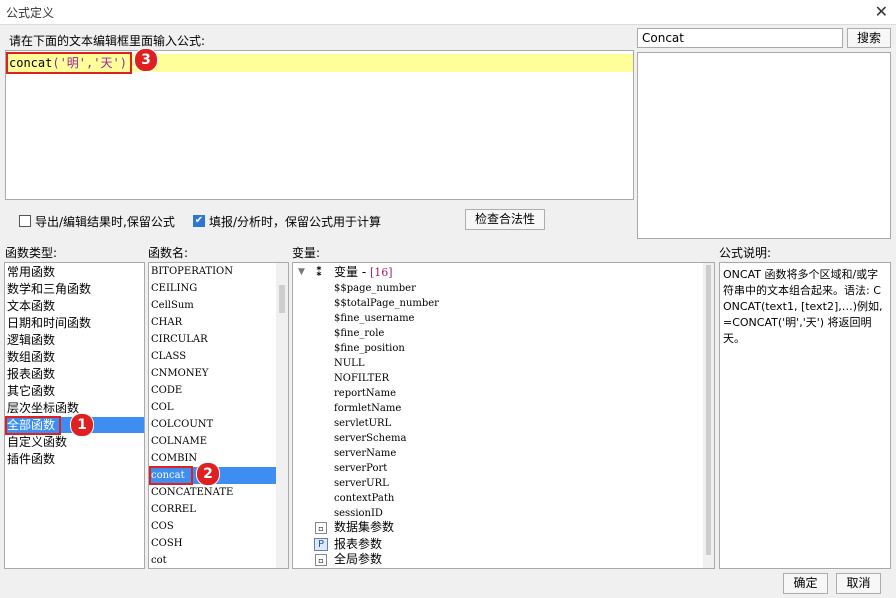  Describe the element at coordinates (173, 288) in the screenshot. I see `function-item: CEILING` at that location.